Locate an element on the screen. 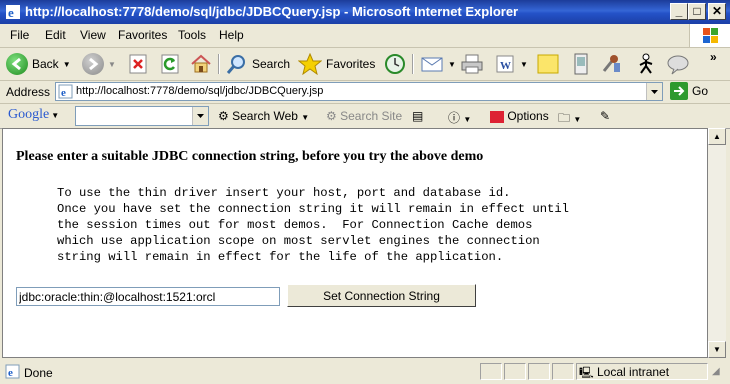 The width and height of the screenshot is (730, 384). options-button: Options is located at coordinates (519, 116).